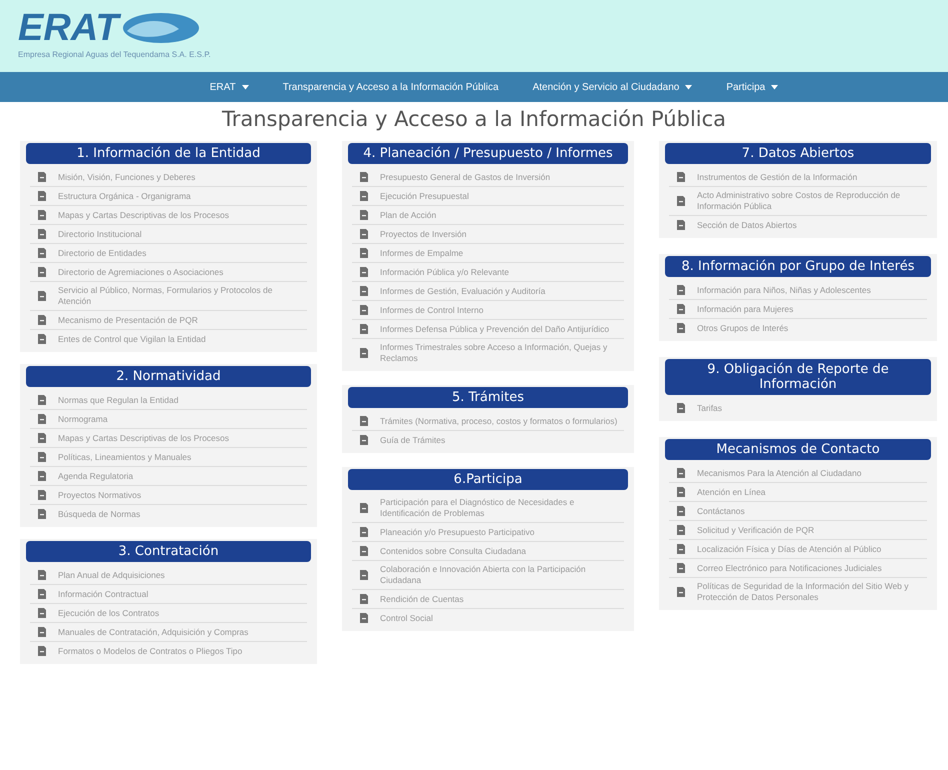 The width and height of the screenshot is (948, 770). Describe the element at coordinates (474, 119) in the screenshot. I see `page-title: Transparencia y Acceso a la Información Pública` at that location.